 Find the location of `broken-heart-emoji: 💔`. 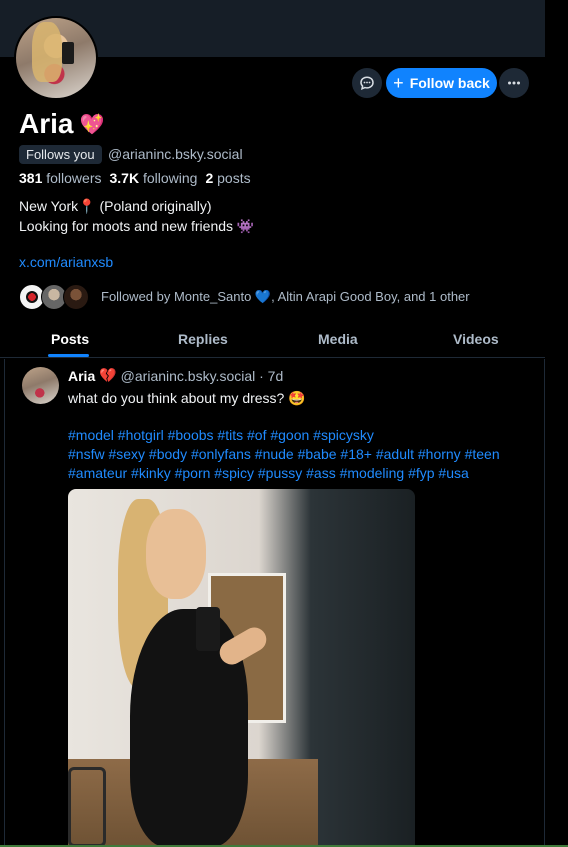

broken-heart-emoji: 💔 is located at coordinates (108, 375).